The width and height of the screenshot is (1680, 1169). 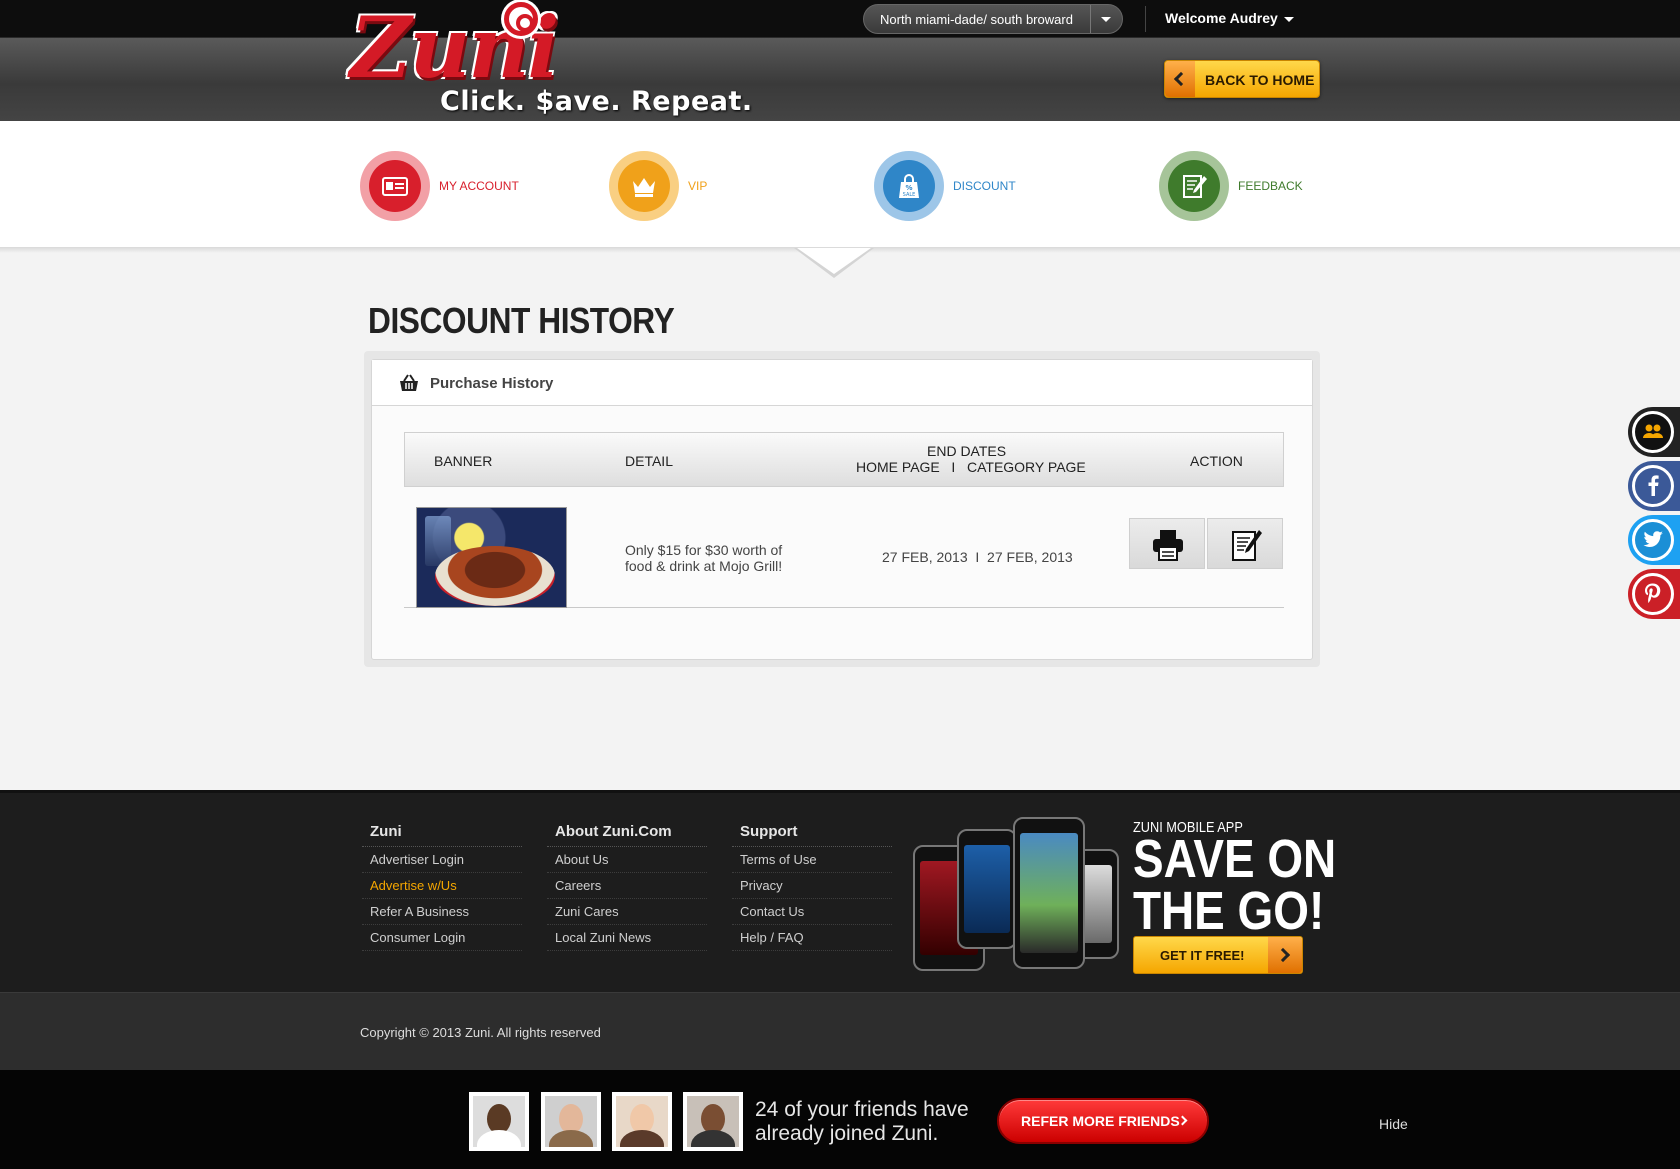 I want to click on facebook-icon, so click(x=1653, y=485).